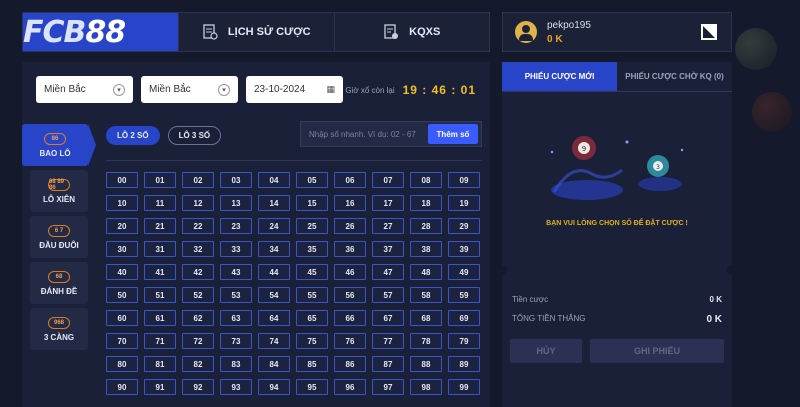 The width and height of the screenshot is (800, 407). What do you see at coordinates (274, 226) in the screenshot?
I see `number-cell: 24` at bounding box center [274, 226].